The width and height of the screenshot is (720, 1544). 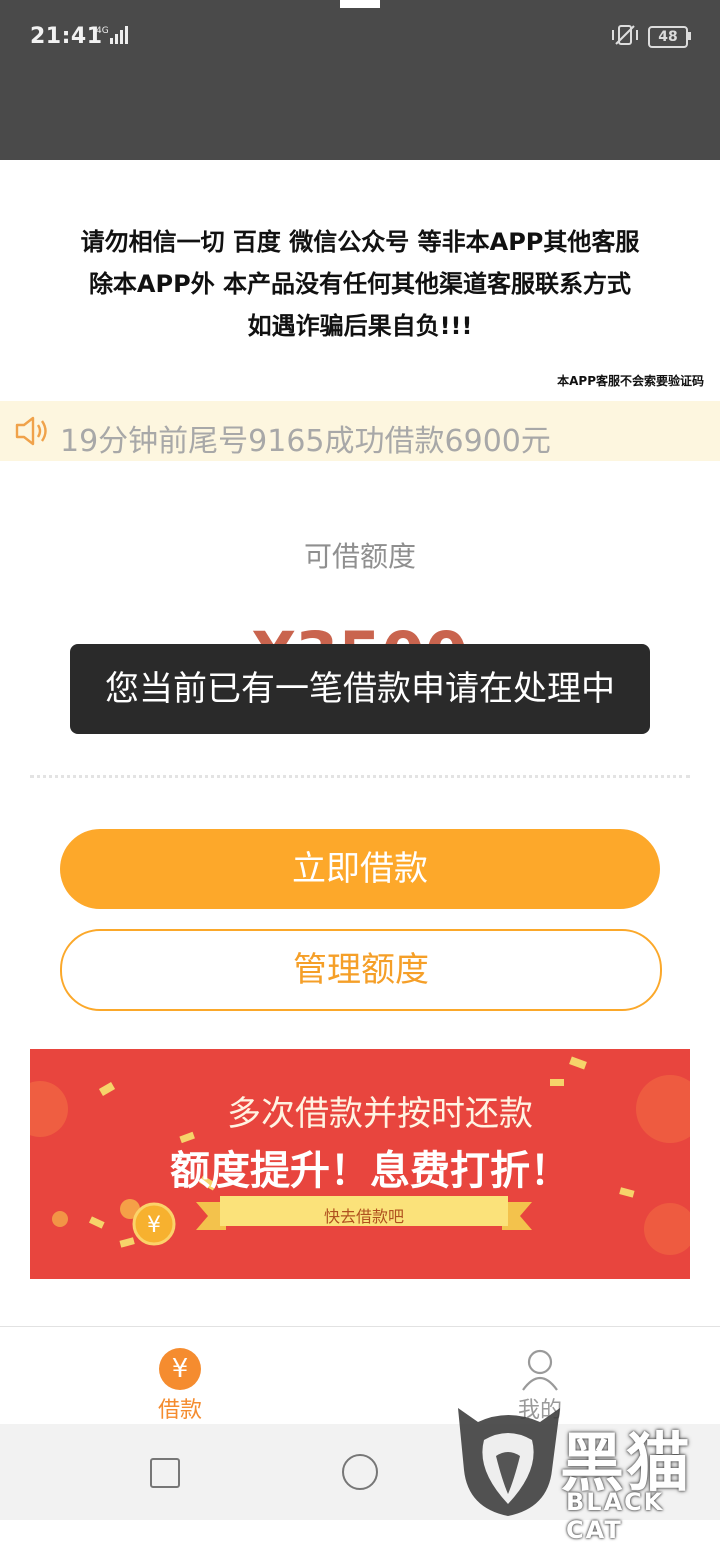 What do you see at coordinates (360, 1472) in the screenshot?
I see `home-button` at bounding box center [360, 1472].